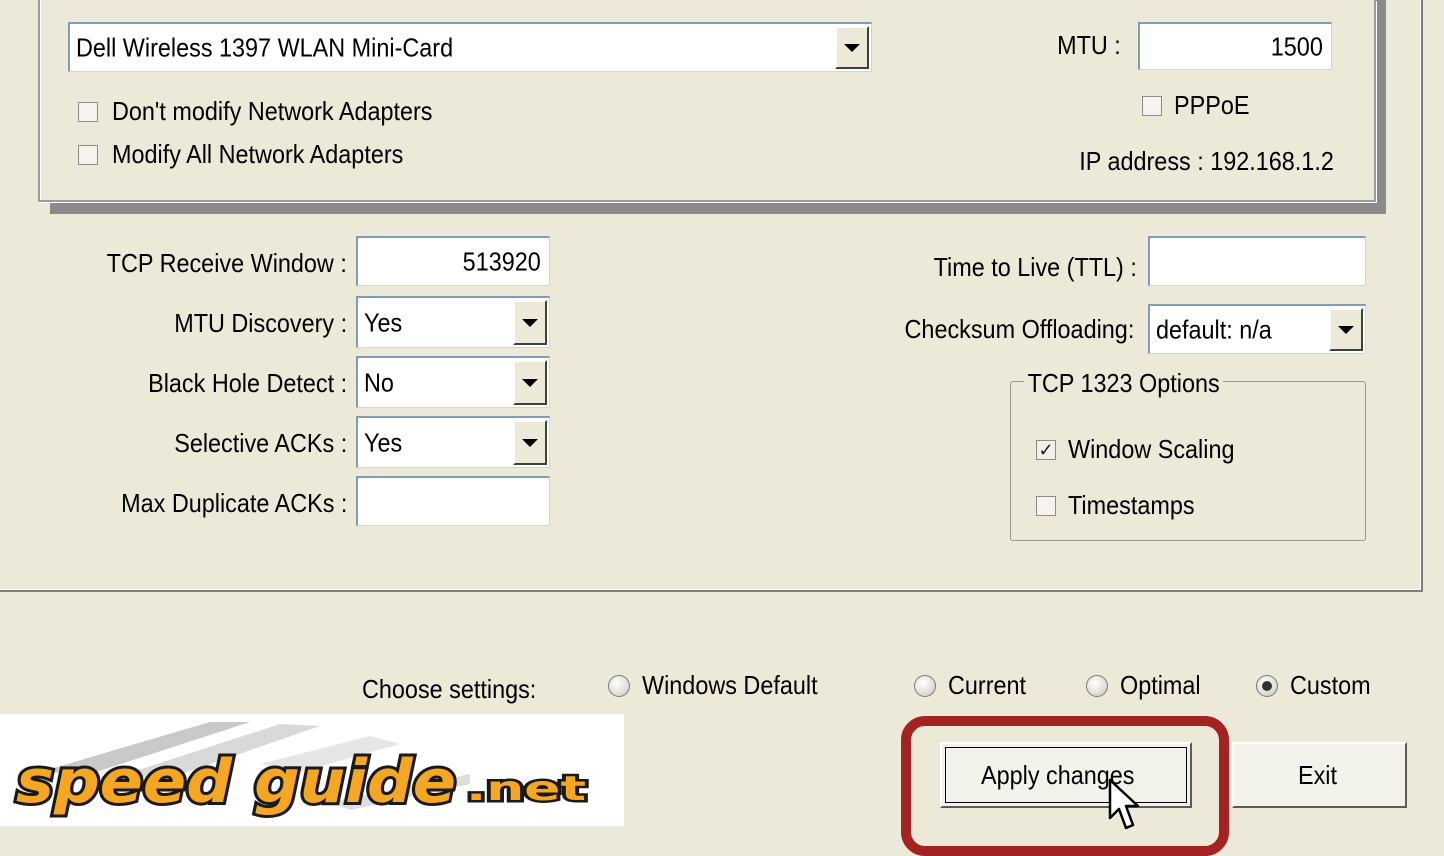 The height and width of the screenshot is (856, 1444). What do you see at coordinates (1097, 685) in the screenshot?
I see `radio-optimal-circle` at bounding box center [1097, 685].